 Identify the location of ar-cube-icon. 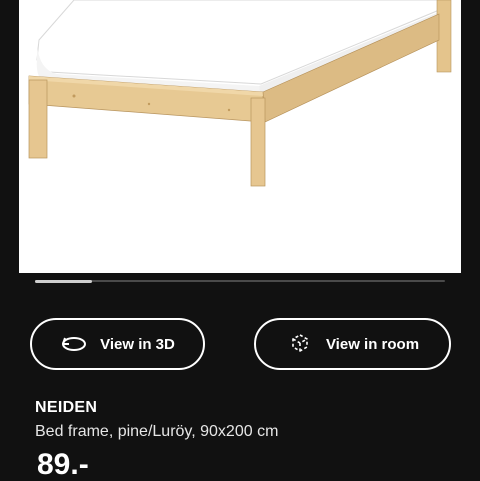
(300, 344).